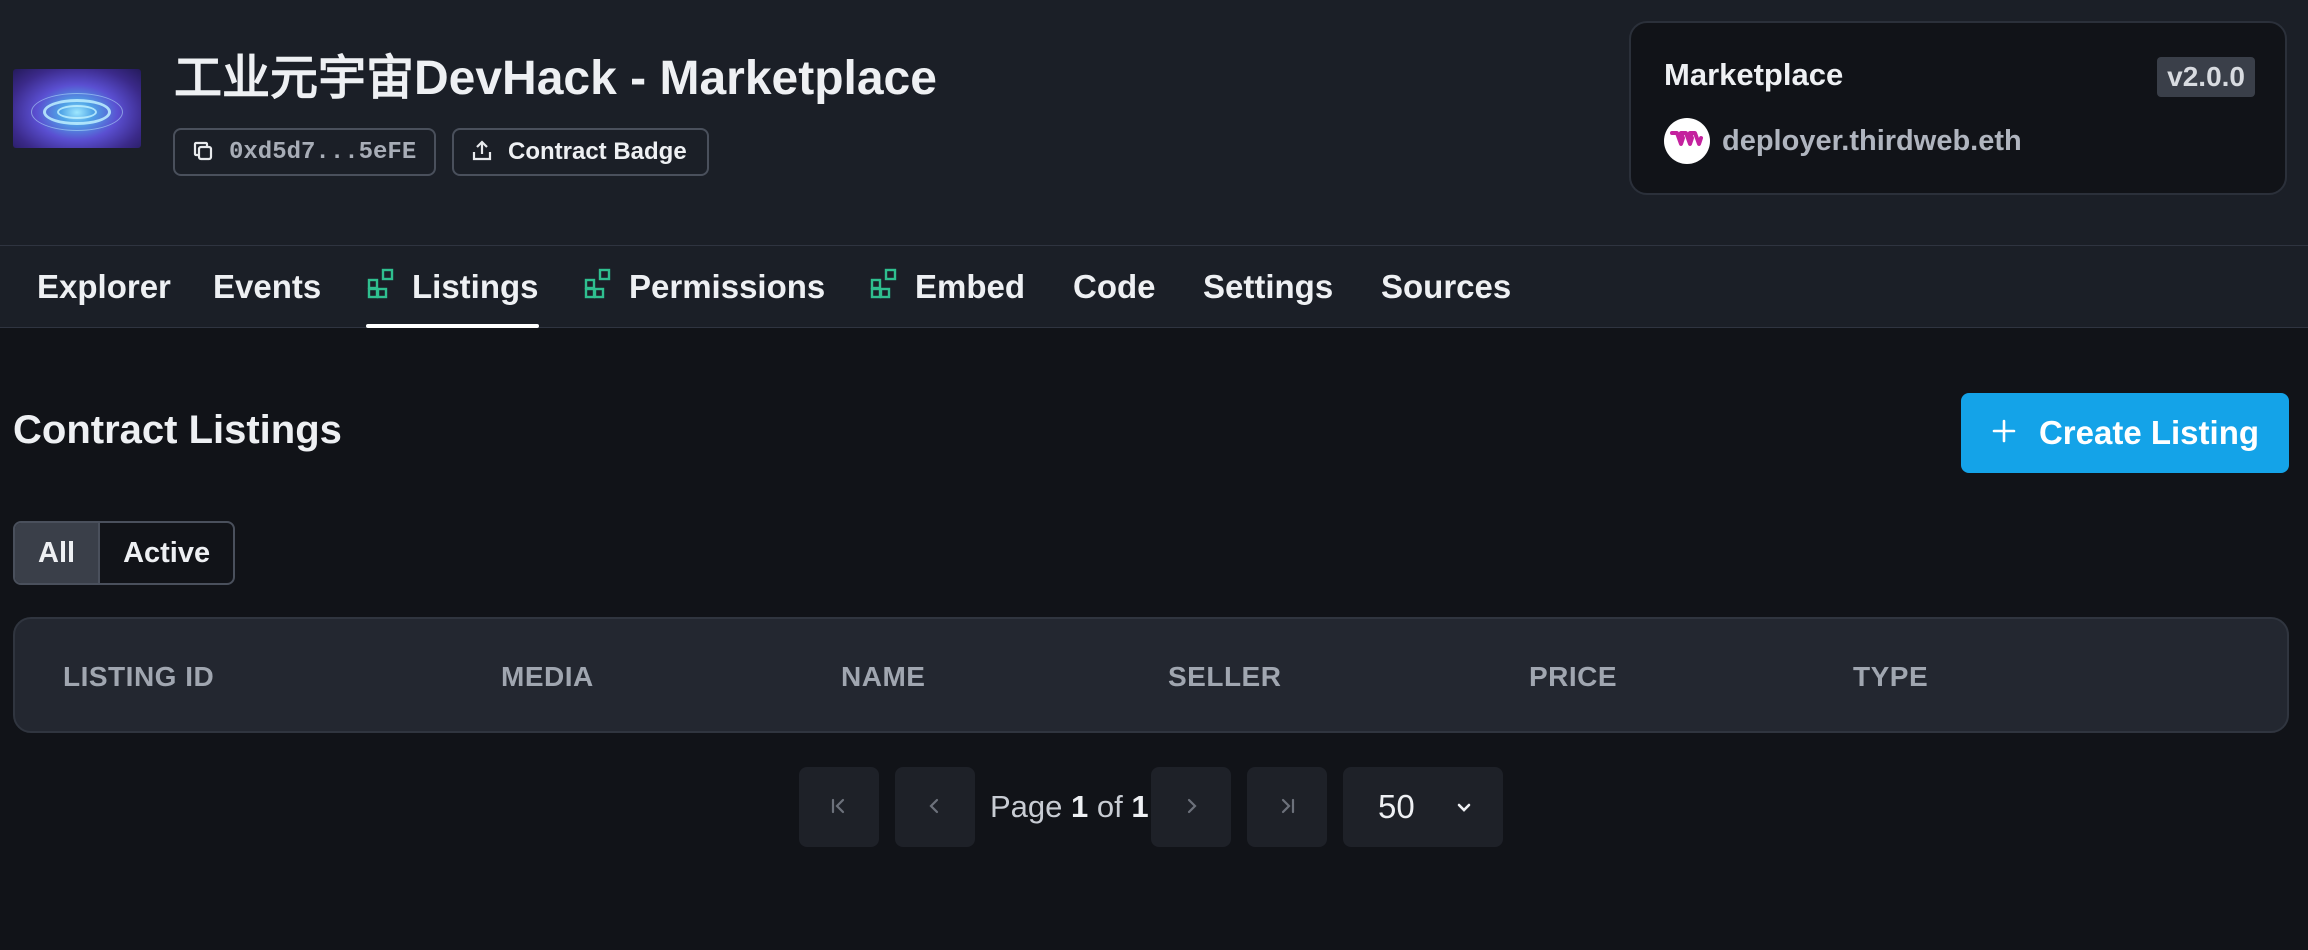 The height and width of the screenshot is (950, 2308). Describe the element at coordinates (727, 286) in the screenshot. I see `tab-label: Permissions` at that location.